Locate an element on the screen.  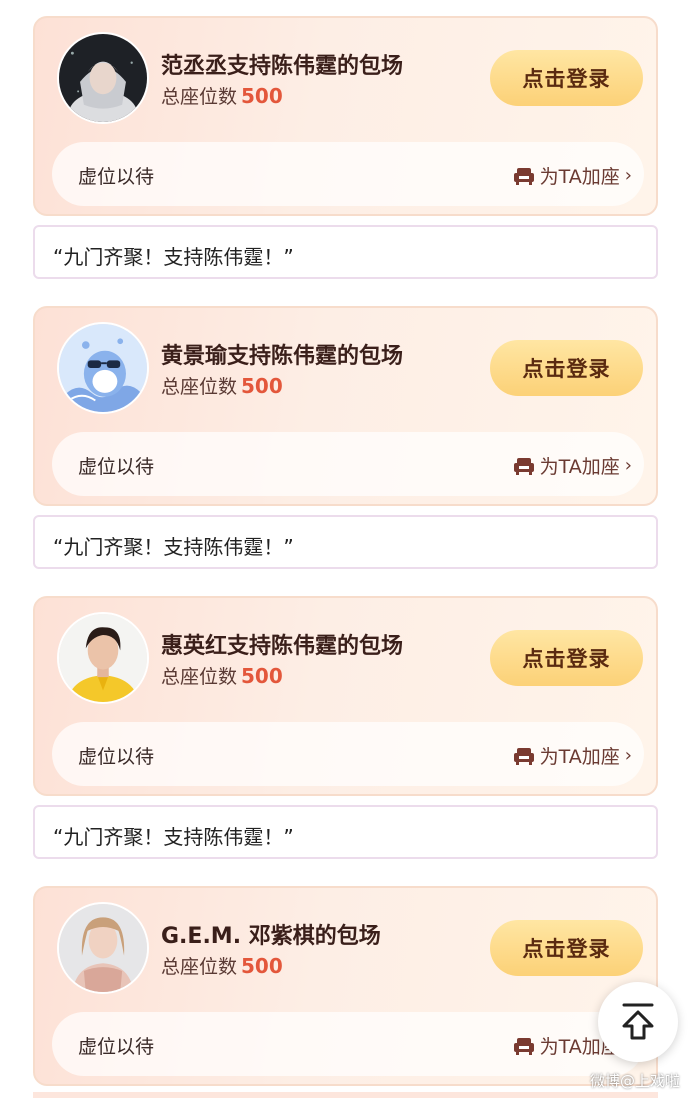
package-title: 范丞丞支持陈伟霆的包场 is located at coordinates (282, 66).